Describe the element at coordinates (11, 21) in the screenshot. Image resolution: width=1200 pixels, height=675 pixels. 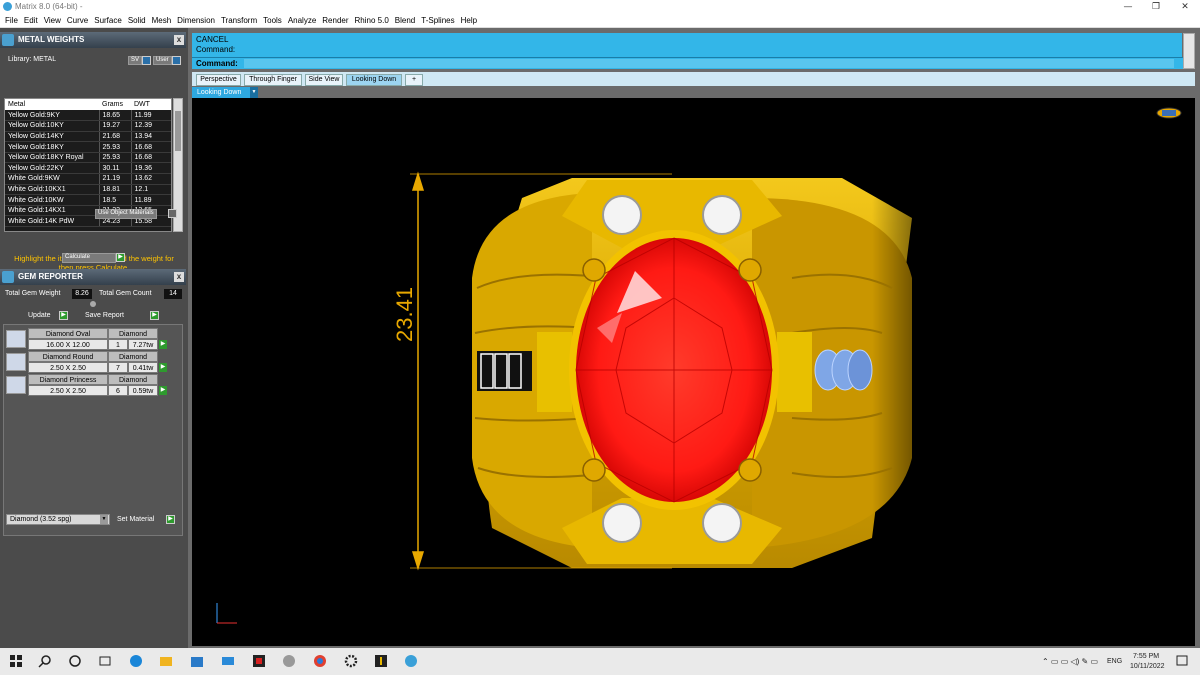
I see `menu-file: File` at that location.